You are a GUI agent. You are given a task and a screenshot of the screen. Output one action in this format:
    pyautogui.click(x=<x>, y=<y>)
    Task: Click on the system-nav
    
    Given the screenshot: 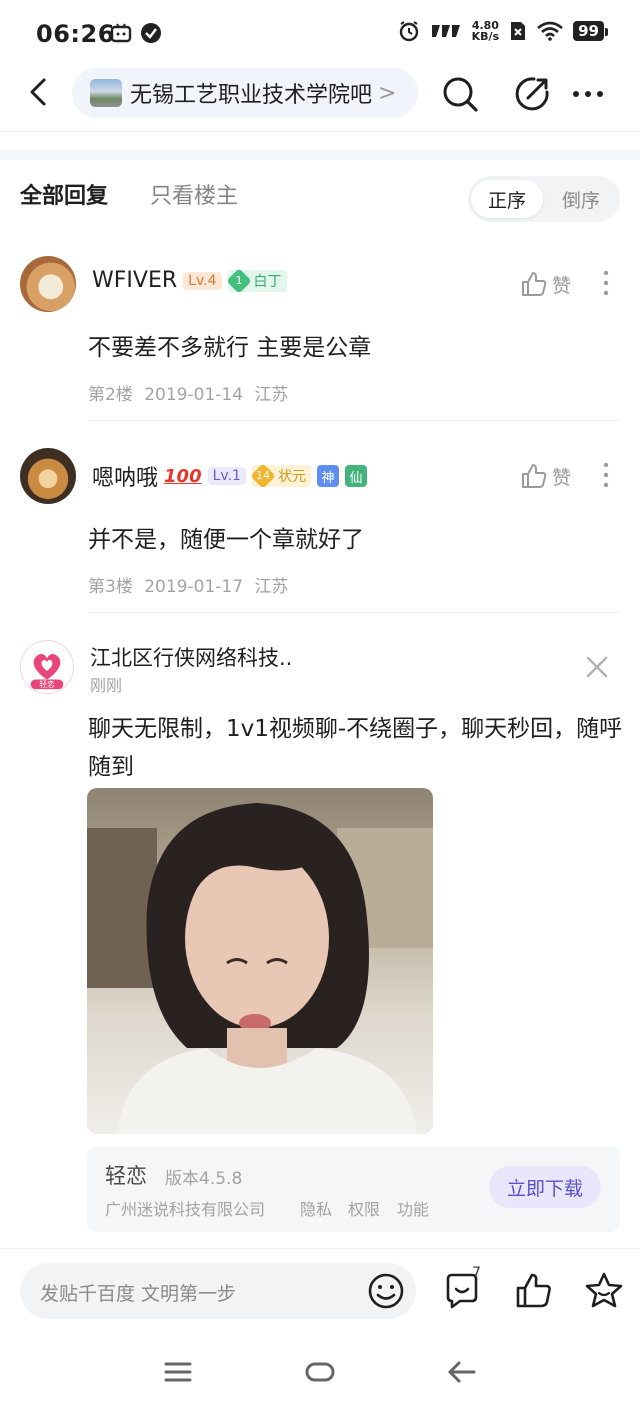 What is the action you would take?
    pyautogui.click(x=320, y=1373)
    